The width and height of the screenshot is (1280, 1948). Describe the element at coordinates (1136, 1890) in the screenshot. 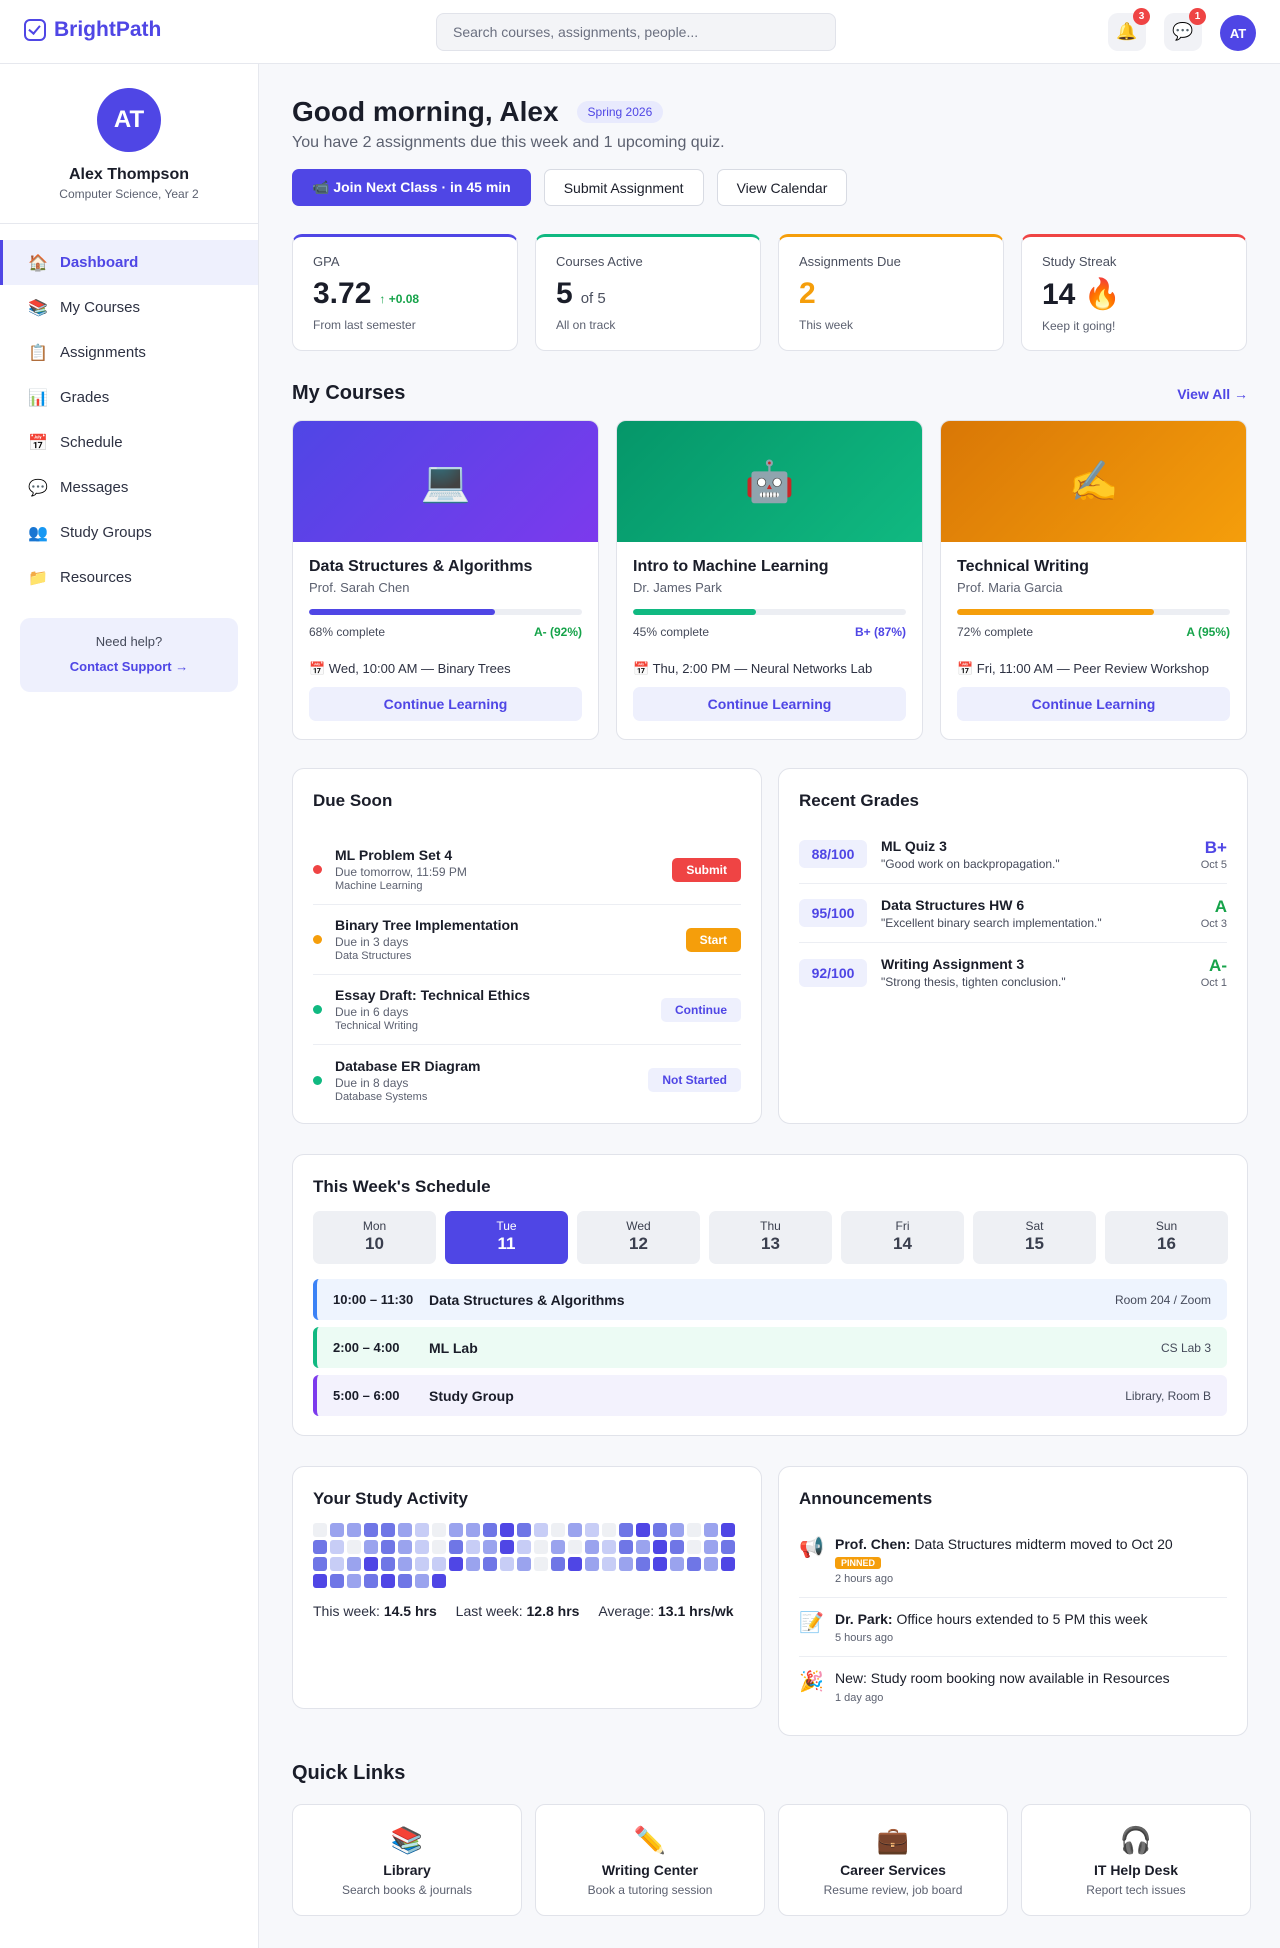

I see `quick-link-subtitle: Report tech issues` at that location.